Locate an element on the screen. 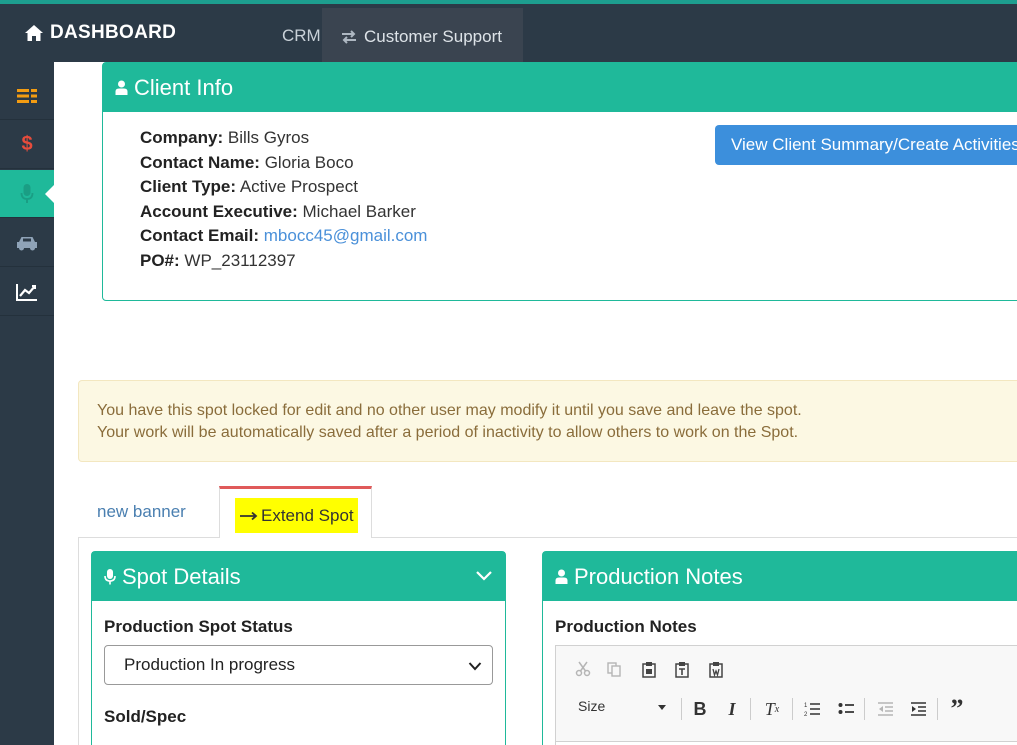 This screenshot has width=1017, height=745. car-icon is located at coordinates (27, 243).